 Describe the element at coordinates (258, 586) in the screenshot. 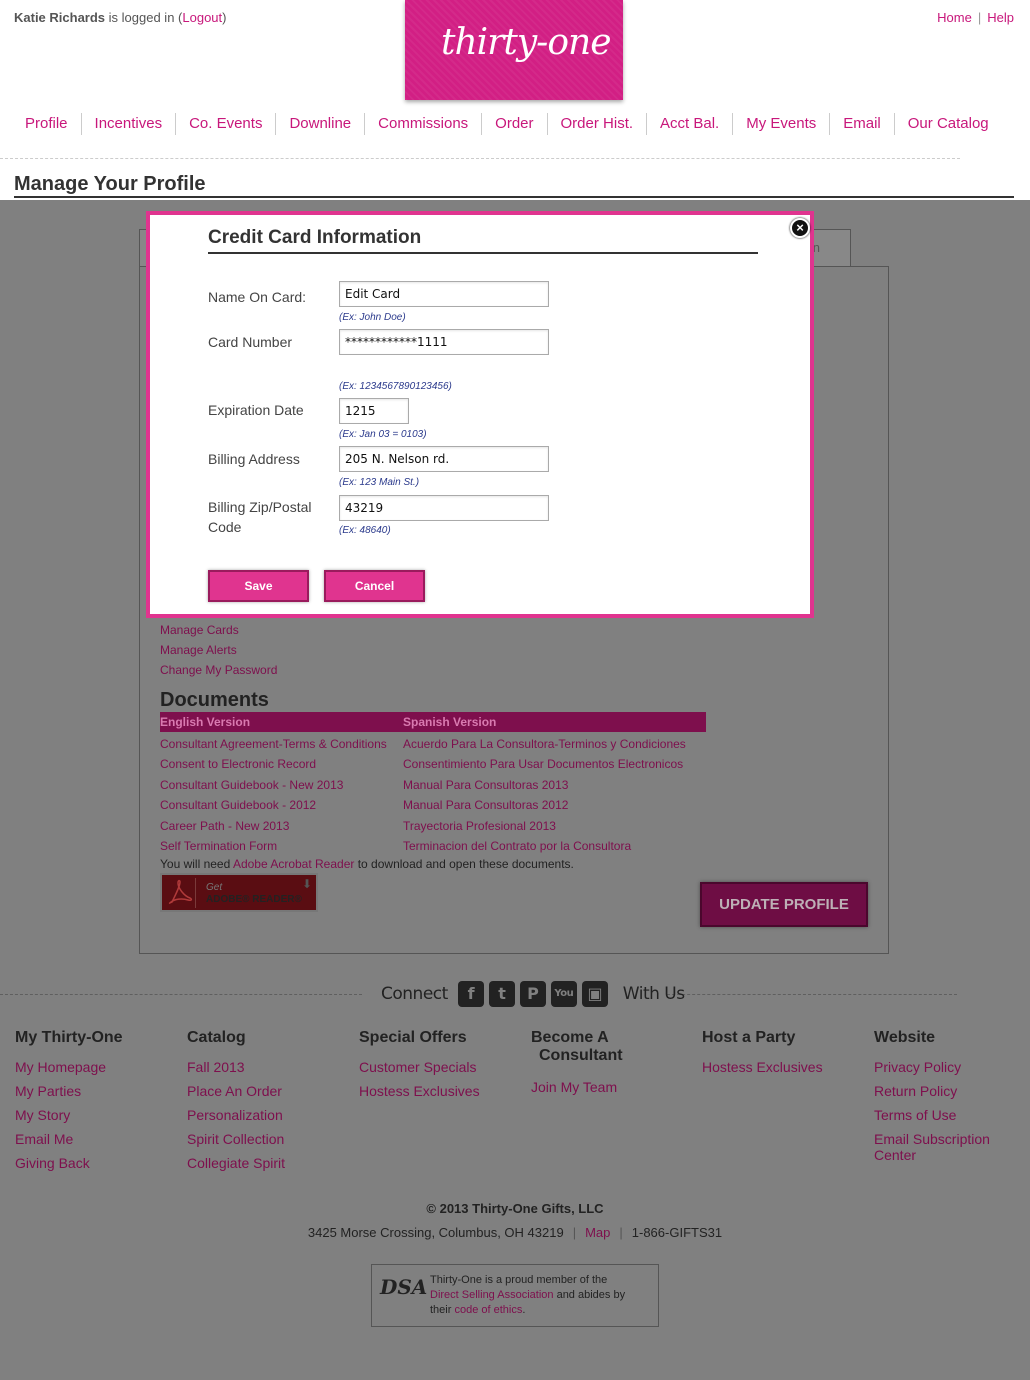

I see `save-button: Save` at that location.